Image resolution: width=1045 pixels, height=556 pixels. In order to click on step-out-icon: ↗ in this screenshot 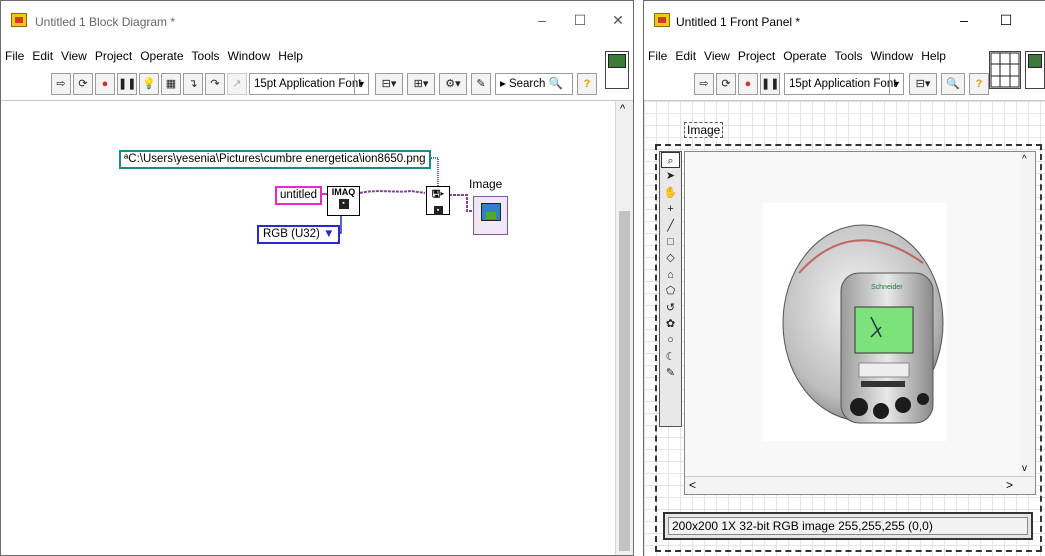, I will do `click(237, 84)`.